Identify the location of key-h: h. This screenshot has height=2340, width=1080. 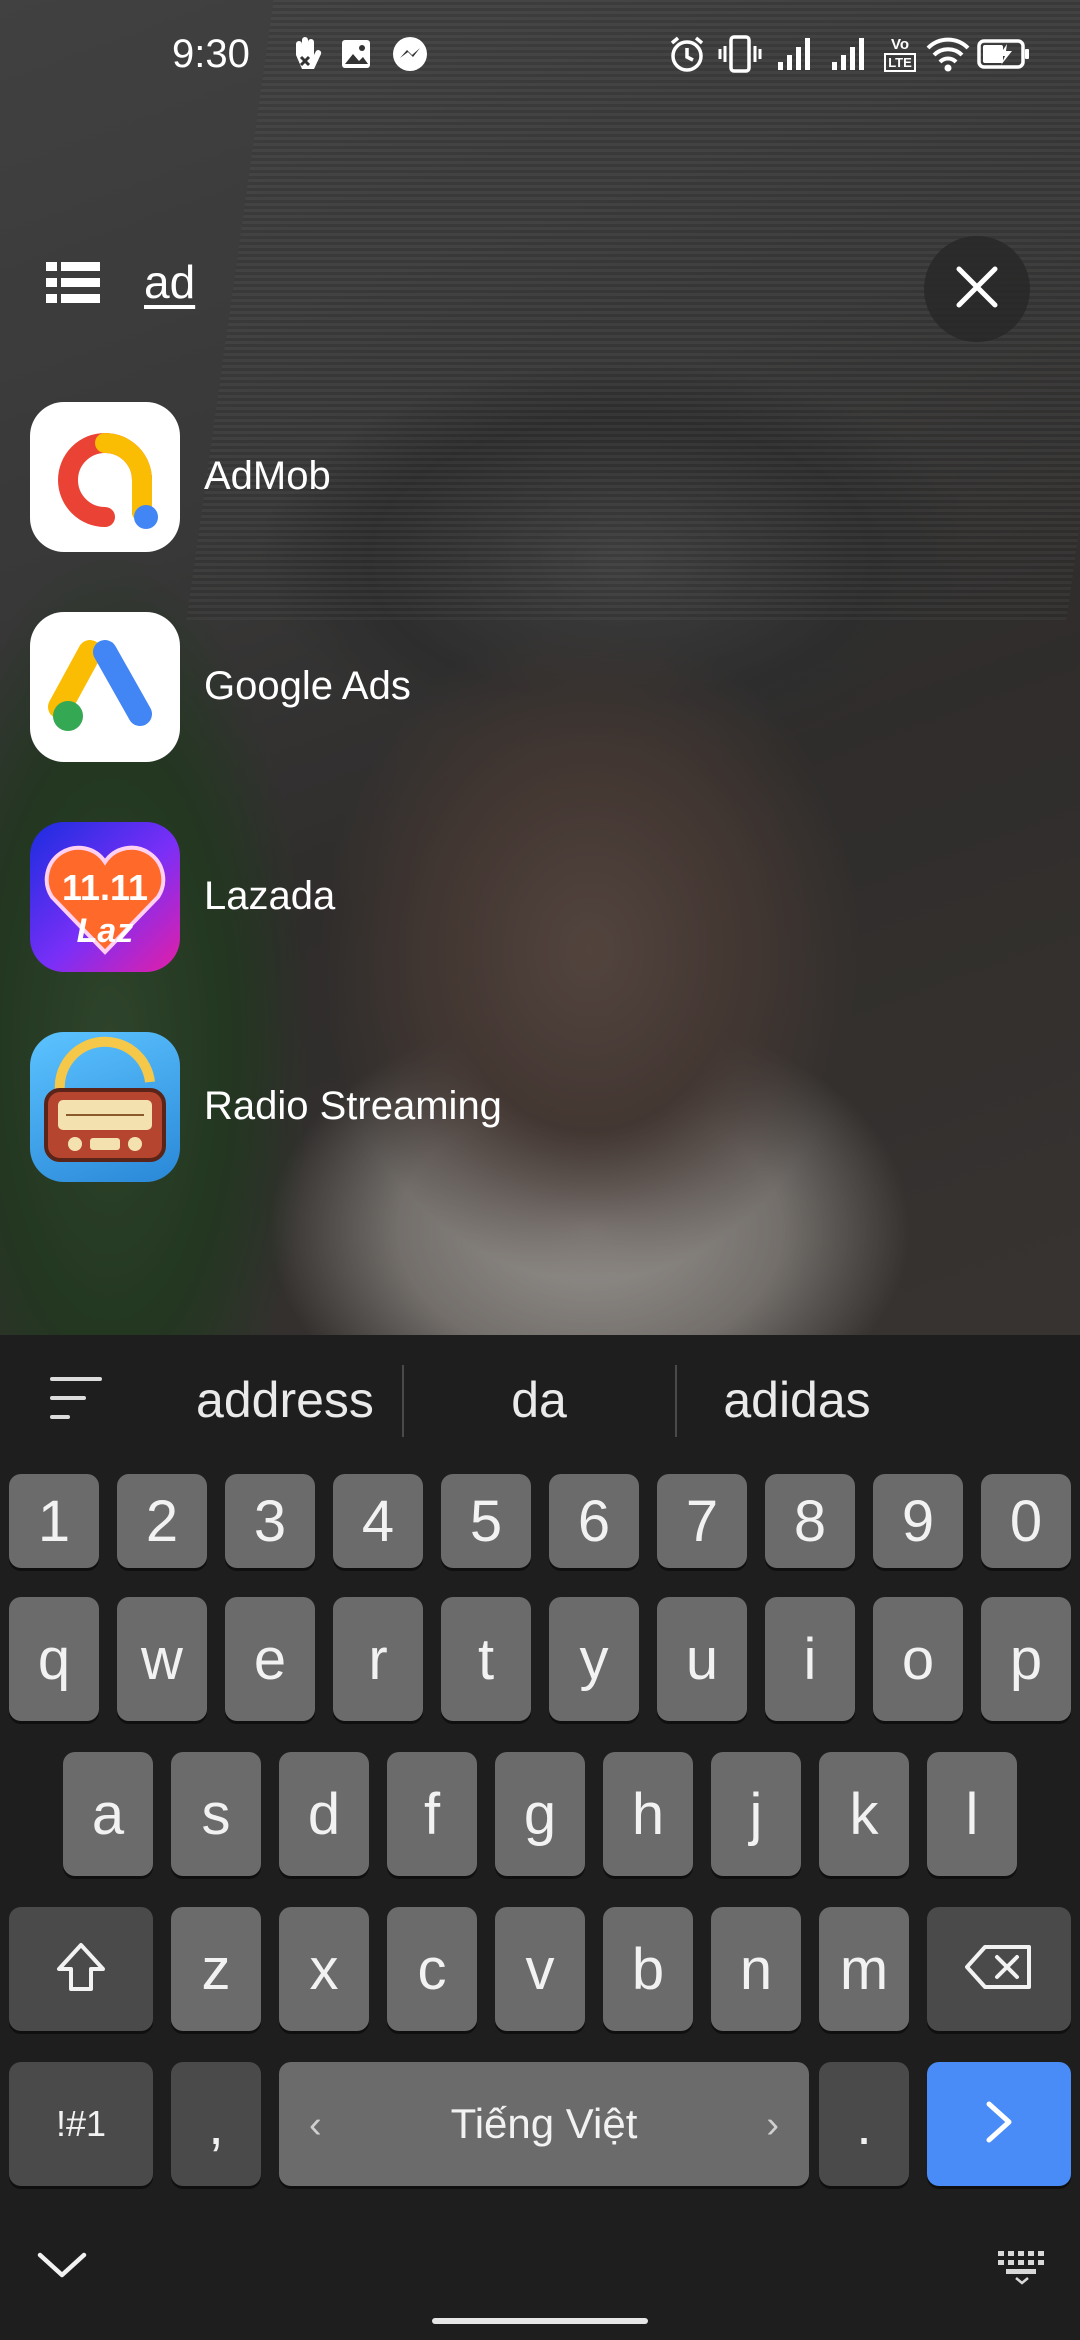
(648, 1814).